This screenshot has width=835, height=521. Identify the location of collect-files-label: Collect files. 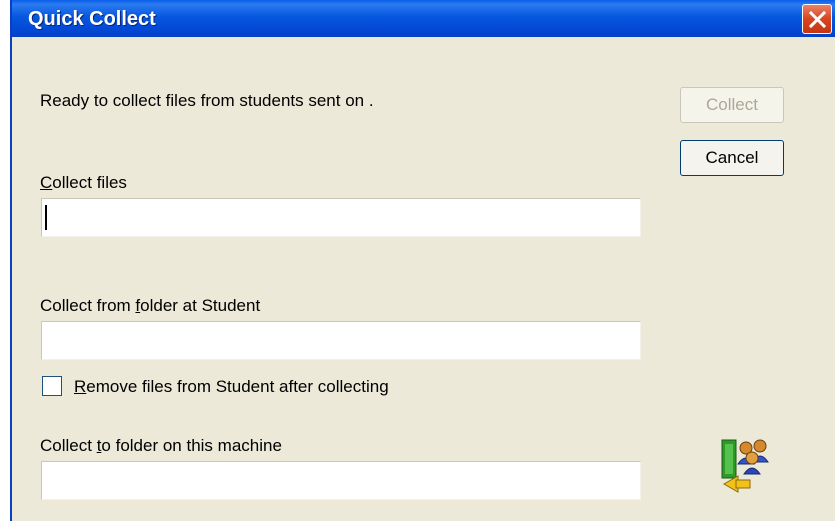
(83, 183).